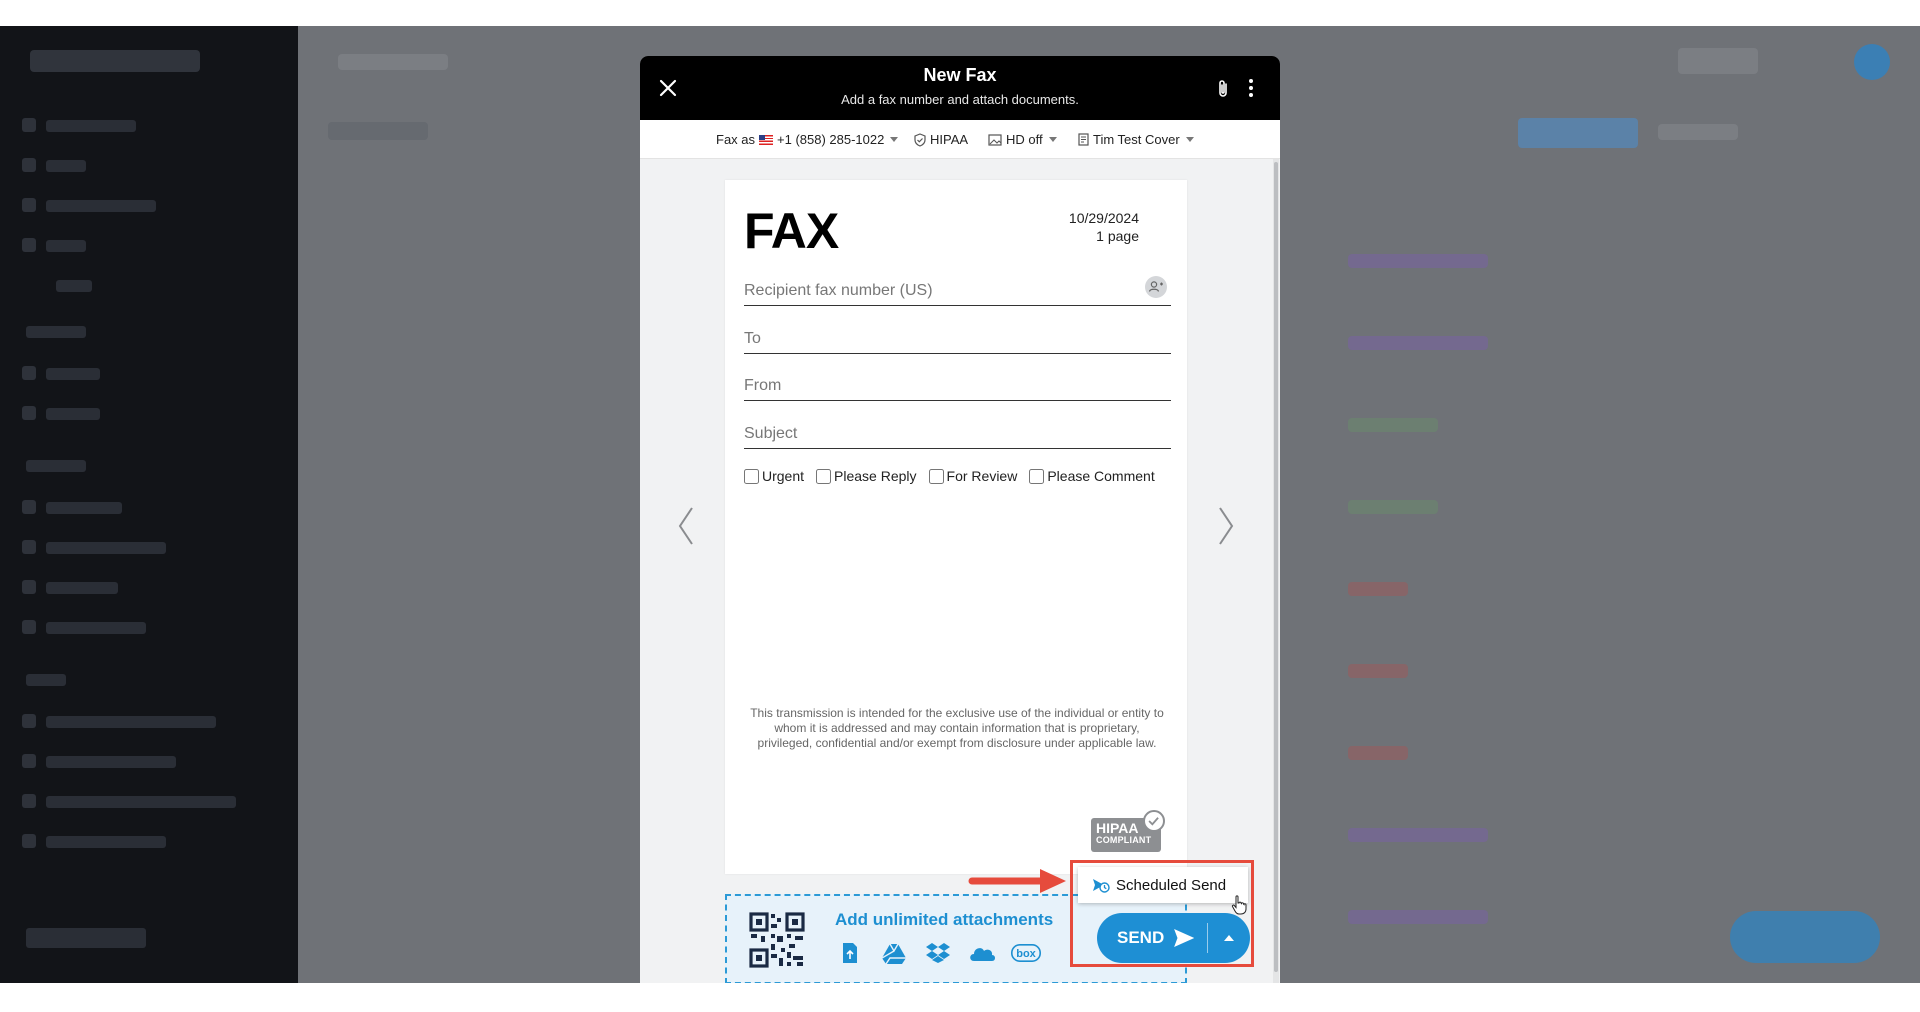 The image size is (1920, 1012). What do you see at coordinates (777, 940) in the screenshot?
I see `qr-code-icon` at bounding box center [777, 940].